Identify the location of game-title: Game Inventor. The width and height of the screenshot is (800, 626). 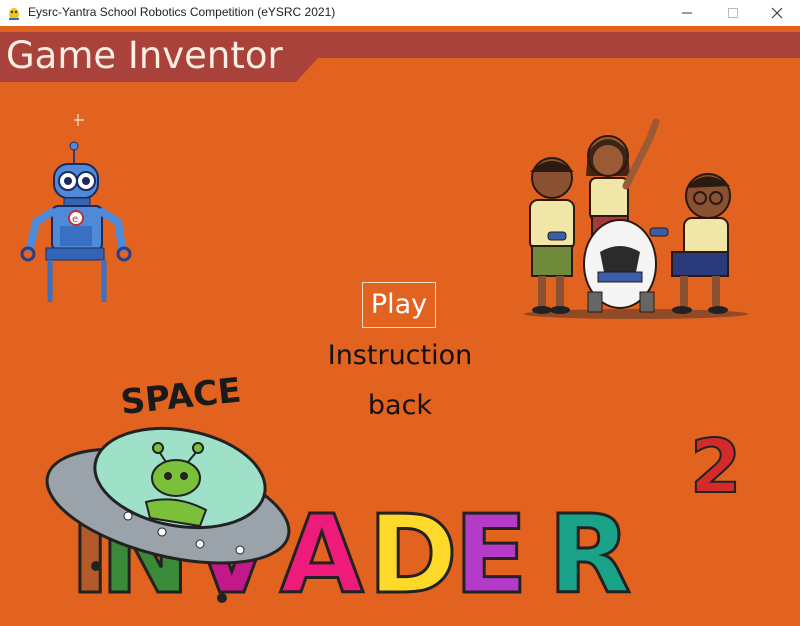
(144, 55).